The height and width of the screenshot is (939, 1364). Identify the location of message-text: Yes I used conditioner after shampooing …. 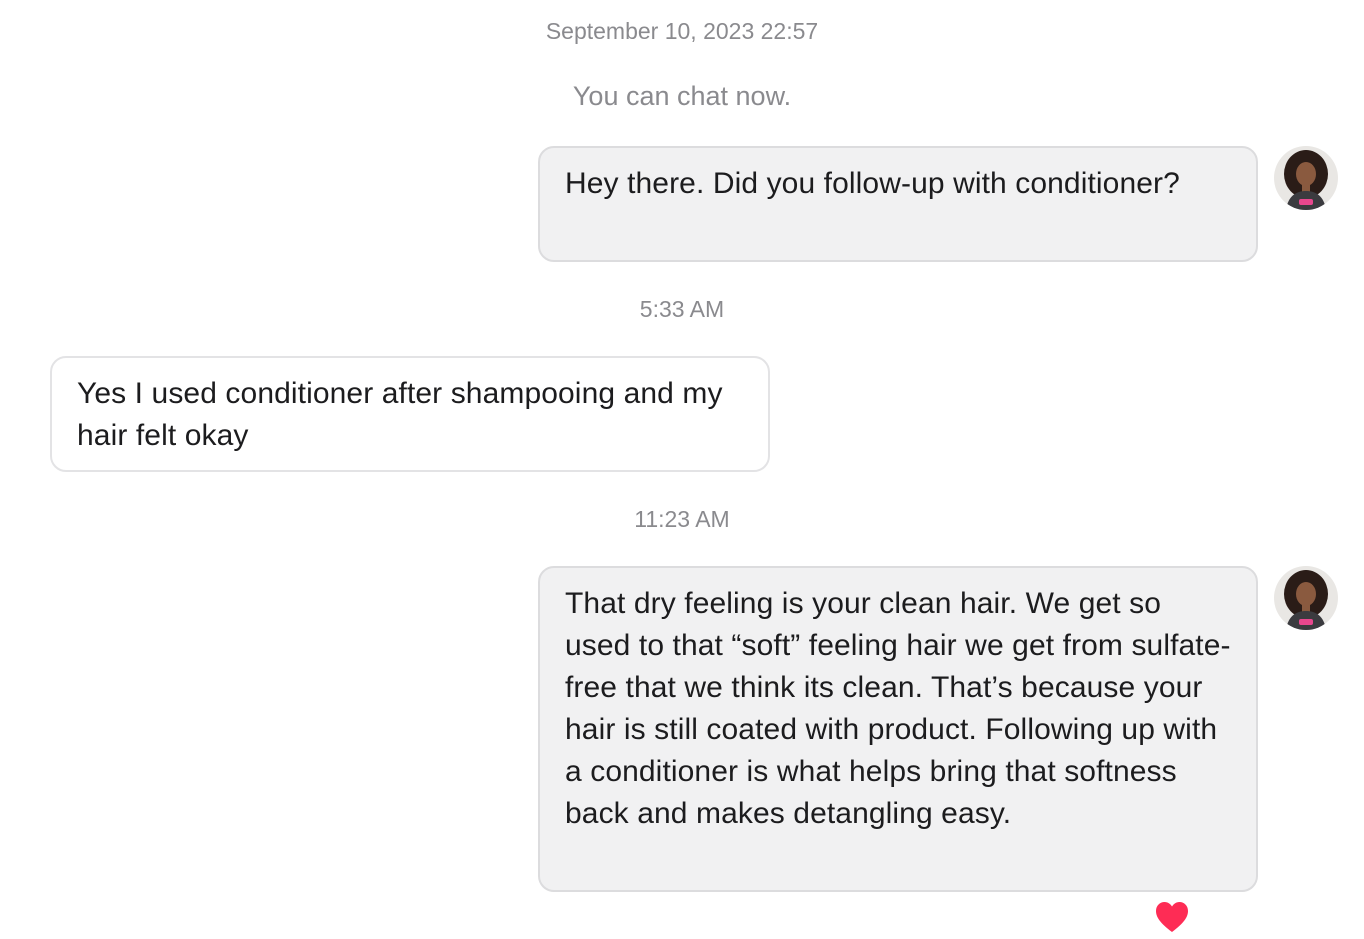
(400, 414).